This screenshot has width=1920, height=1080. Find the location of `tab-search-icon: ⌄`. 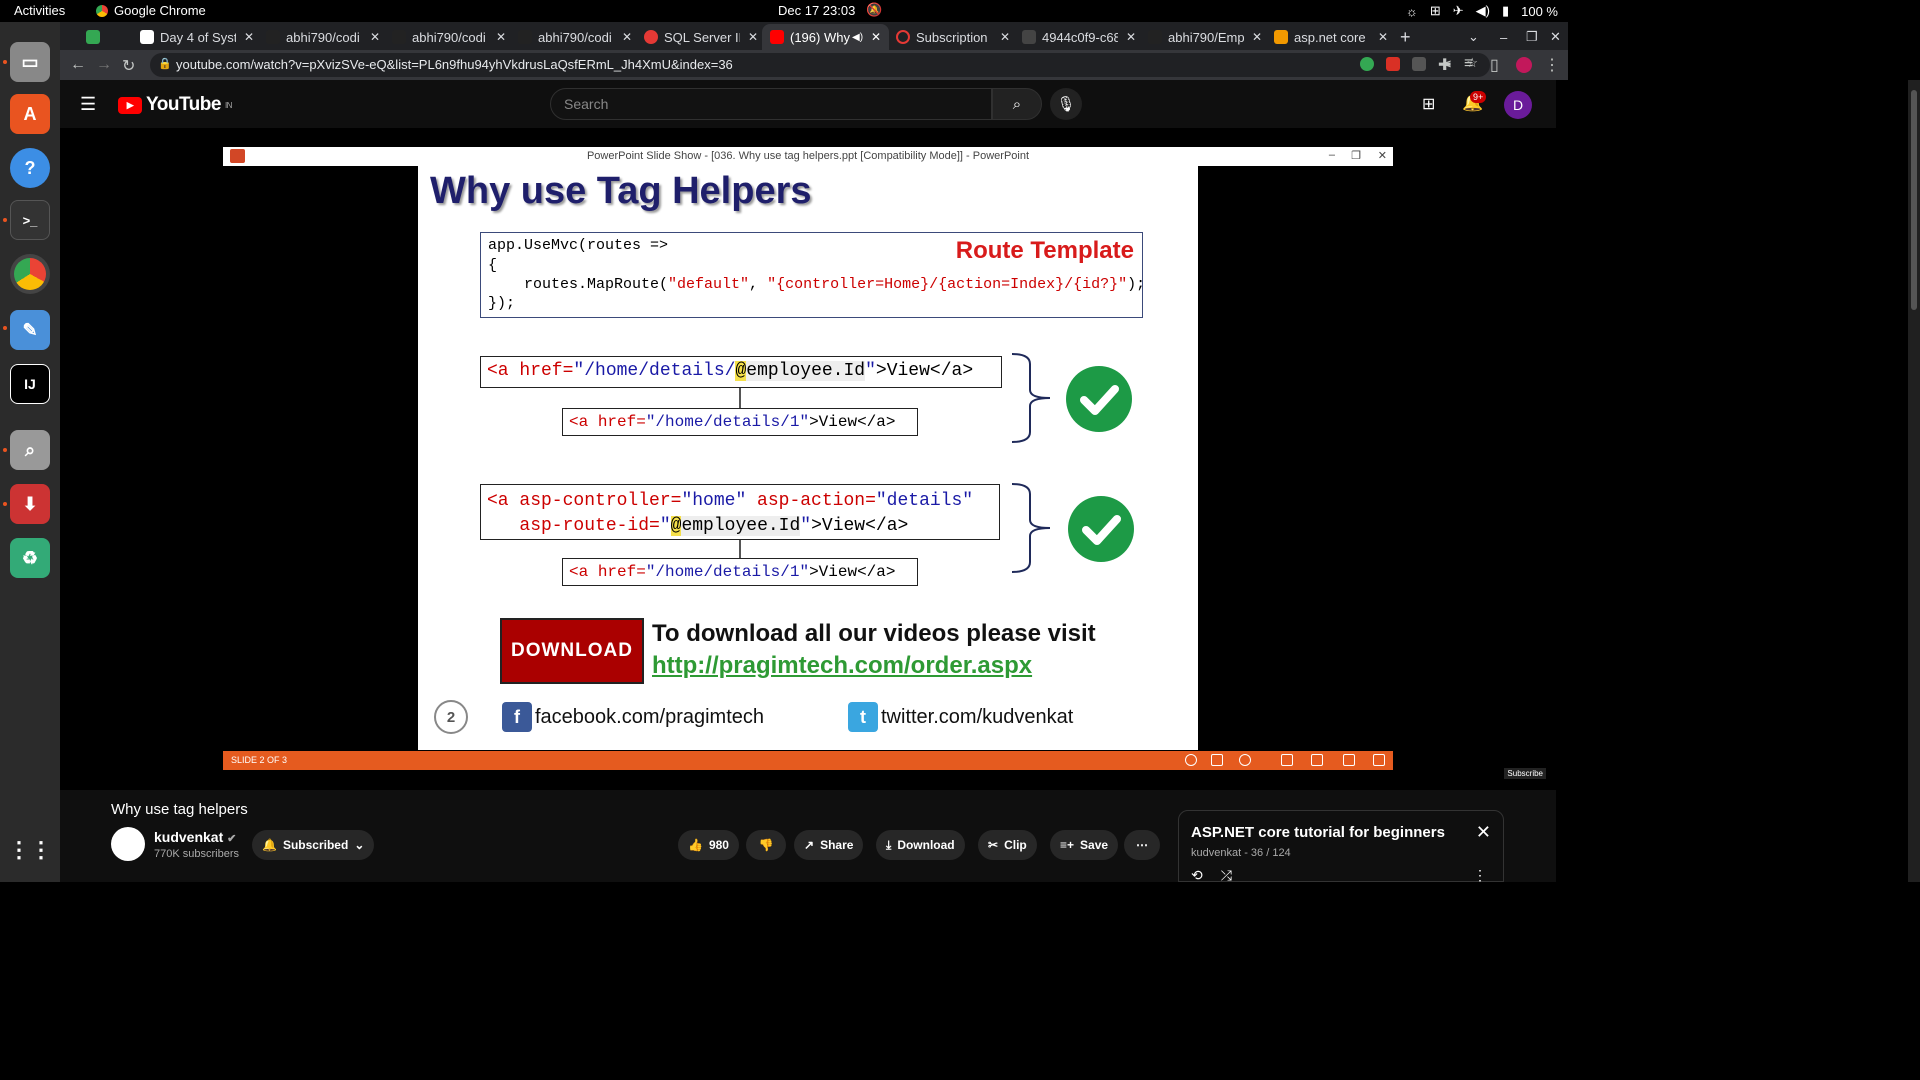

tab-search-icon: ⌄ is located at coordinates (1473, 37).